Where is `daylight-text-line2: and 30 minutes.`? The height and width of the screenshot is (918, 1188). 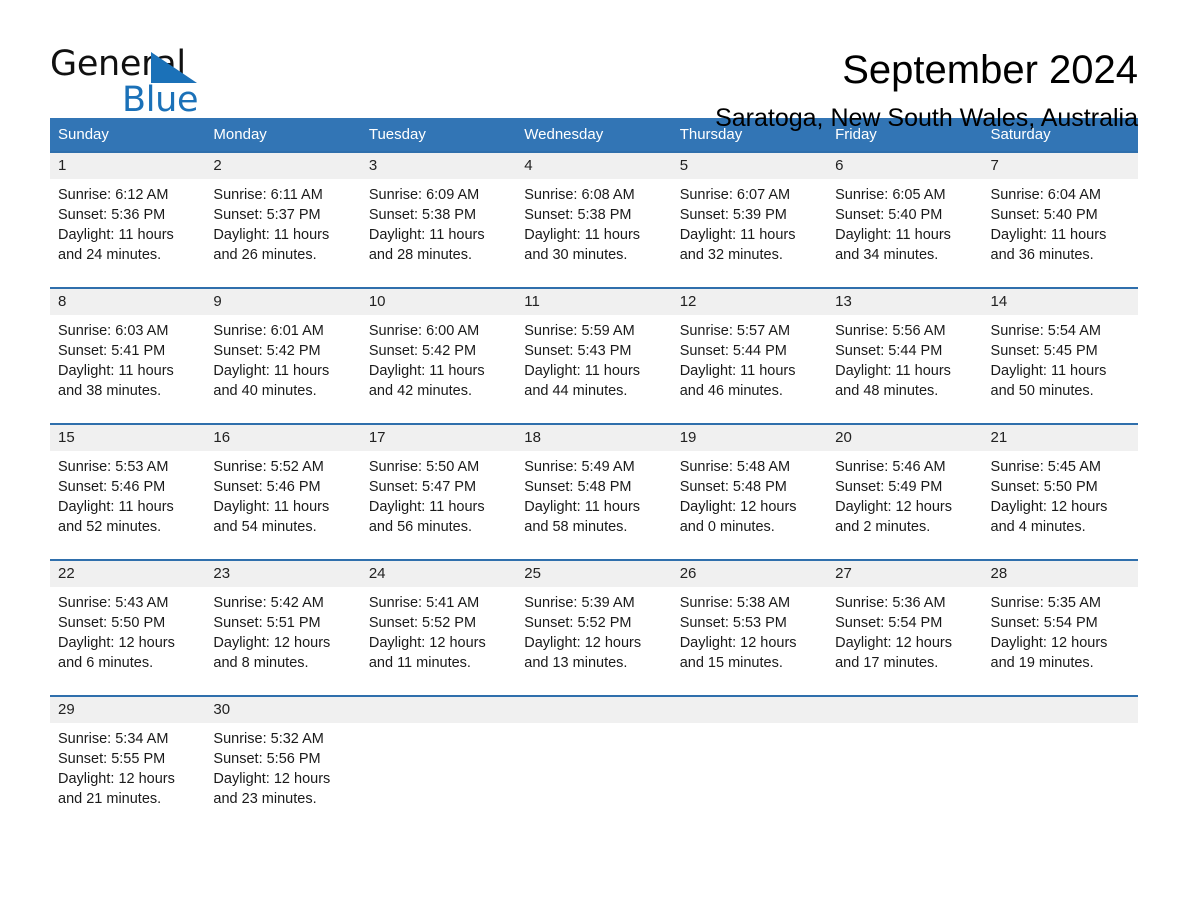 daylight-text-line2: and 30 minutes. is located at coordinates (576, 255).